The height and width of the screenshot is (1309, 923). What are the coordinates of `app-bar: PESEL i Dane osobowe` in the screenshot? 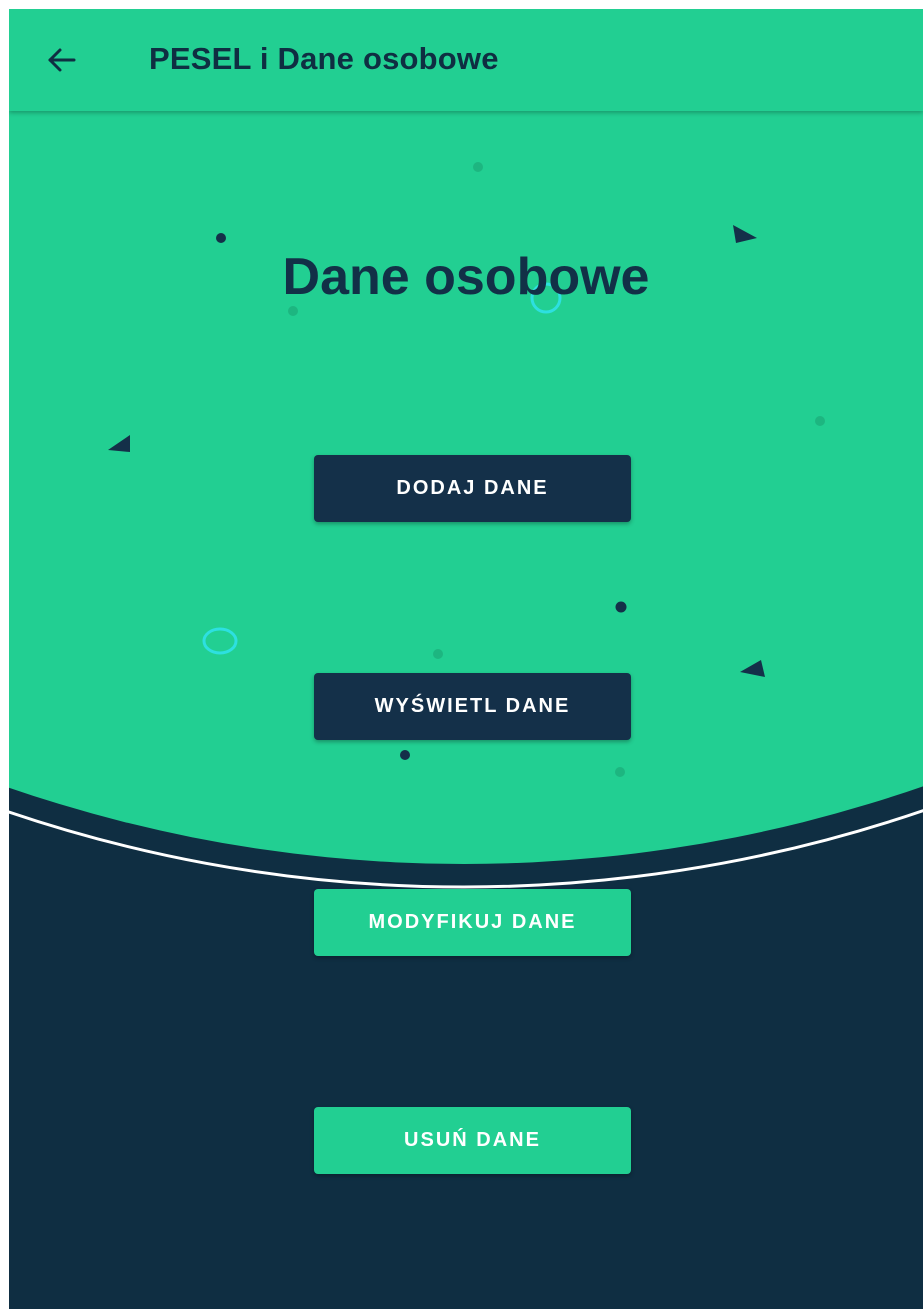 It's located at (466, 60).